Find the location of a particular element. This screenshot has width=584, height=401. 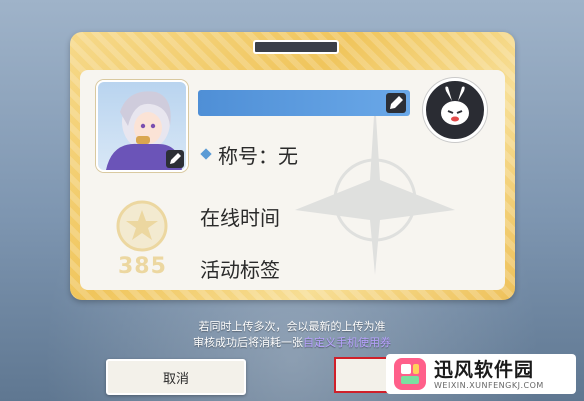

brand-logo-icon is located at coordinates (410, 374).